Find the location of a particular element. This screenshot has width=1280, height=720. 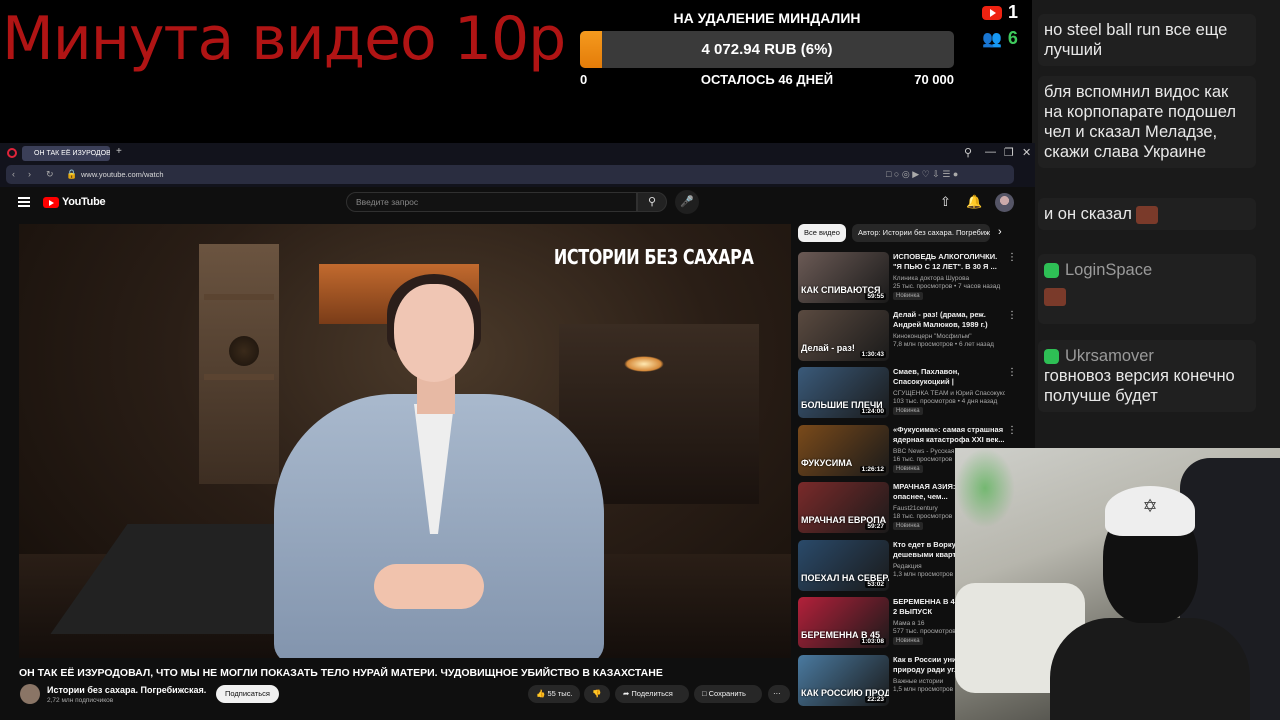

recommended-meta: 7,8 млн просмотров • 6 лет назад is located at coordinates (943, 344).